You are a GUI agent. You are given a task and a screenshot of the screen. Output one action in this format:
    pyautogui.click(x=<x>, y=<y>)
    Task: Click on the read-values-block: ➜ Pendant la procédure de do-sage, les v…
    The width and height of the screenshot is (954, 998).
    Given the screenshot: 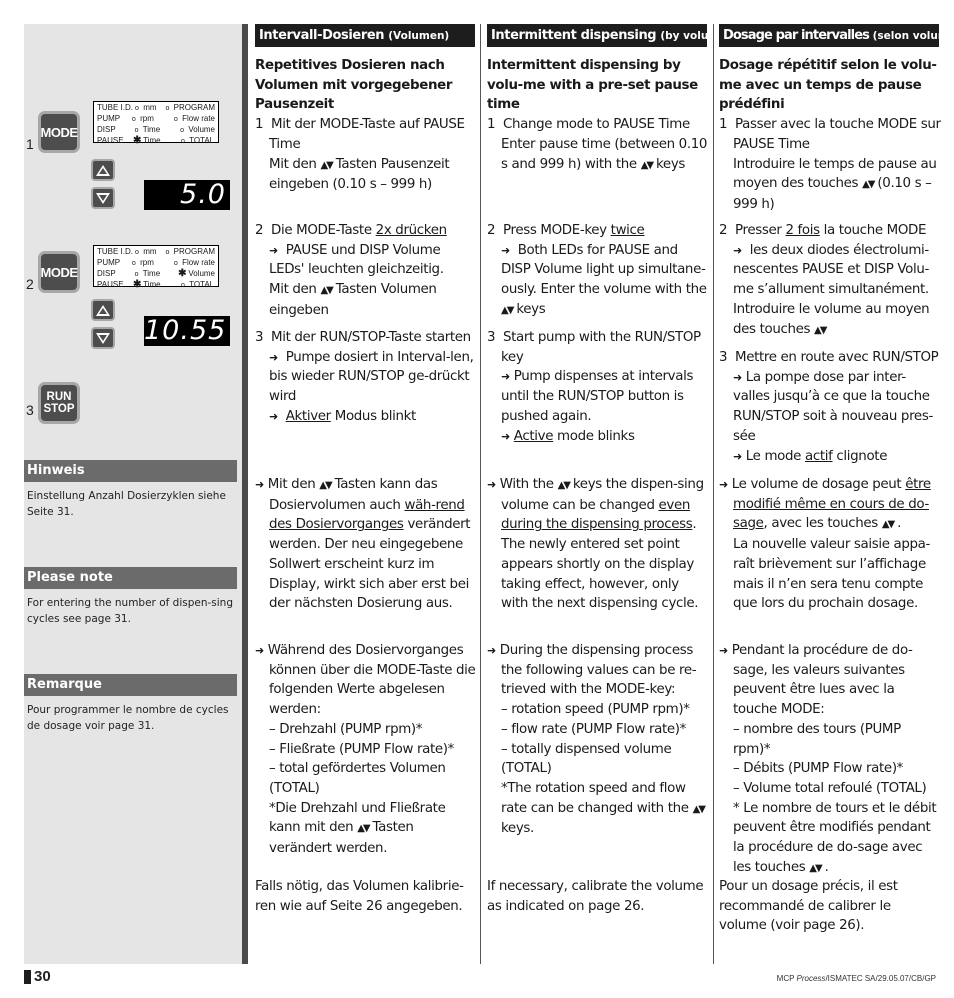 What is the action you would take?
    pyautogui.click(x=830, y=759)
    